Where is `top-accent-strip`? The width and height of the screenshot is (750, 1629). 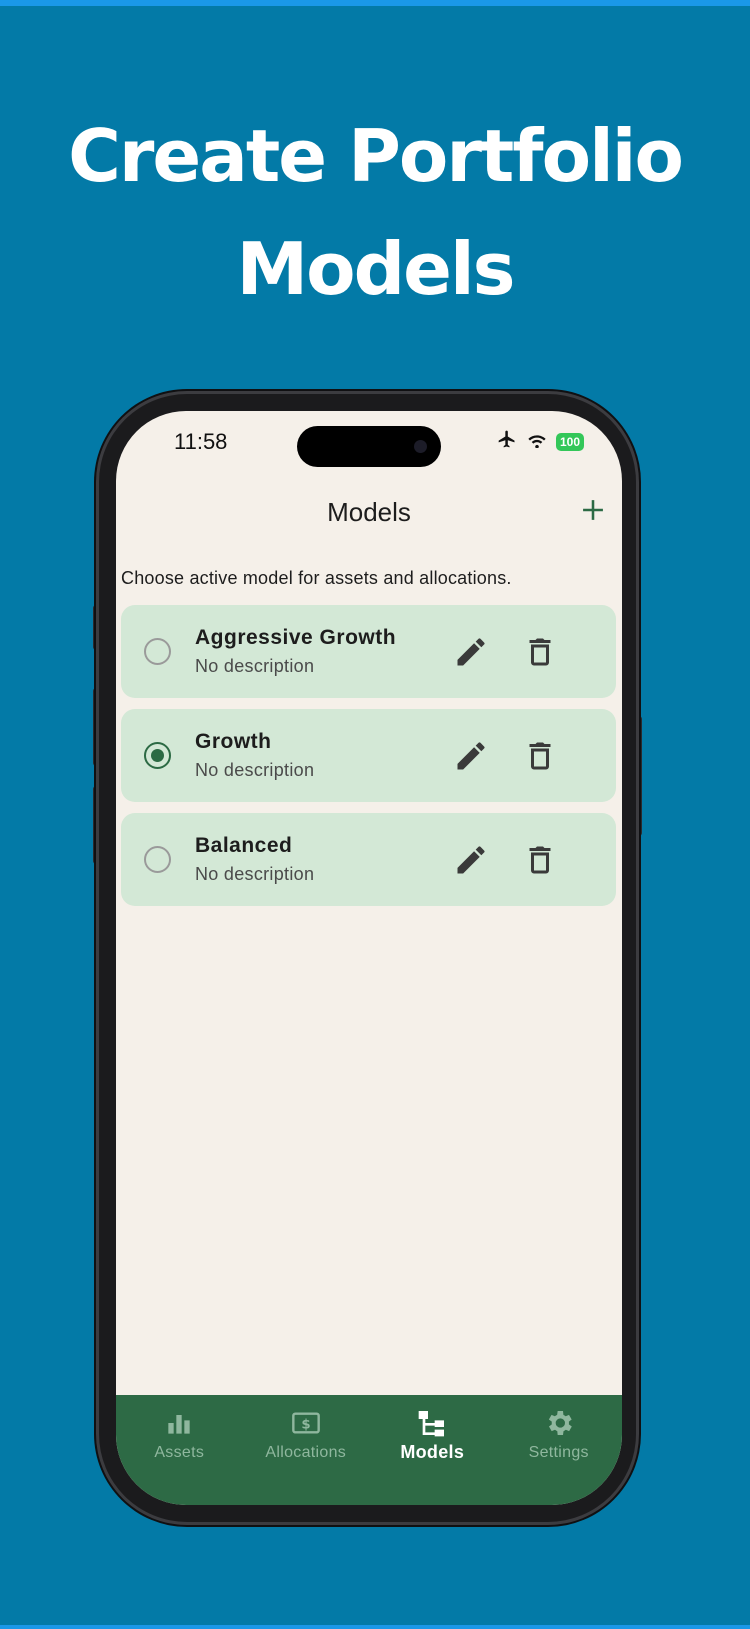 top-accent-strip is located at coordinates (375, 3).